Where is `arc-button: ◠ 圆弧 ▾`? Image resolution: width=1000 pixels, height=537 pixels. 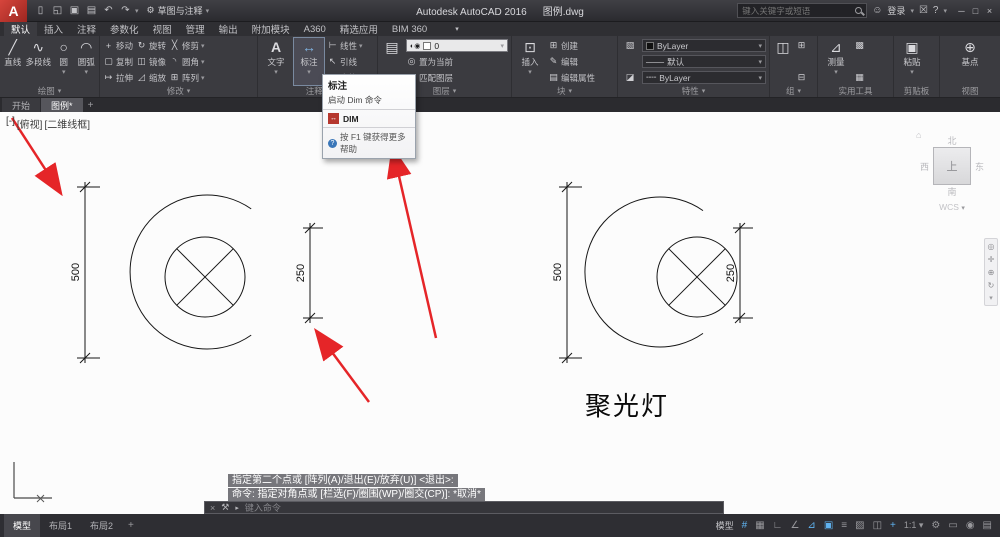
arc-button: ◠ 圆弧 ▾ is located at coordinates (87, 61).